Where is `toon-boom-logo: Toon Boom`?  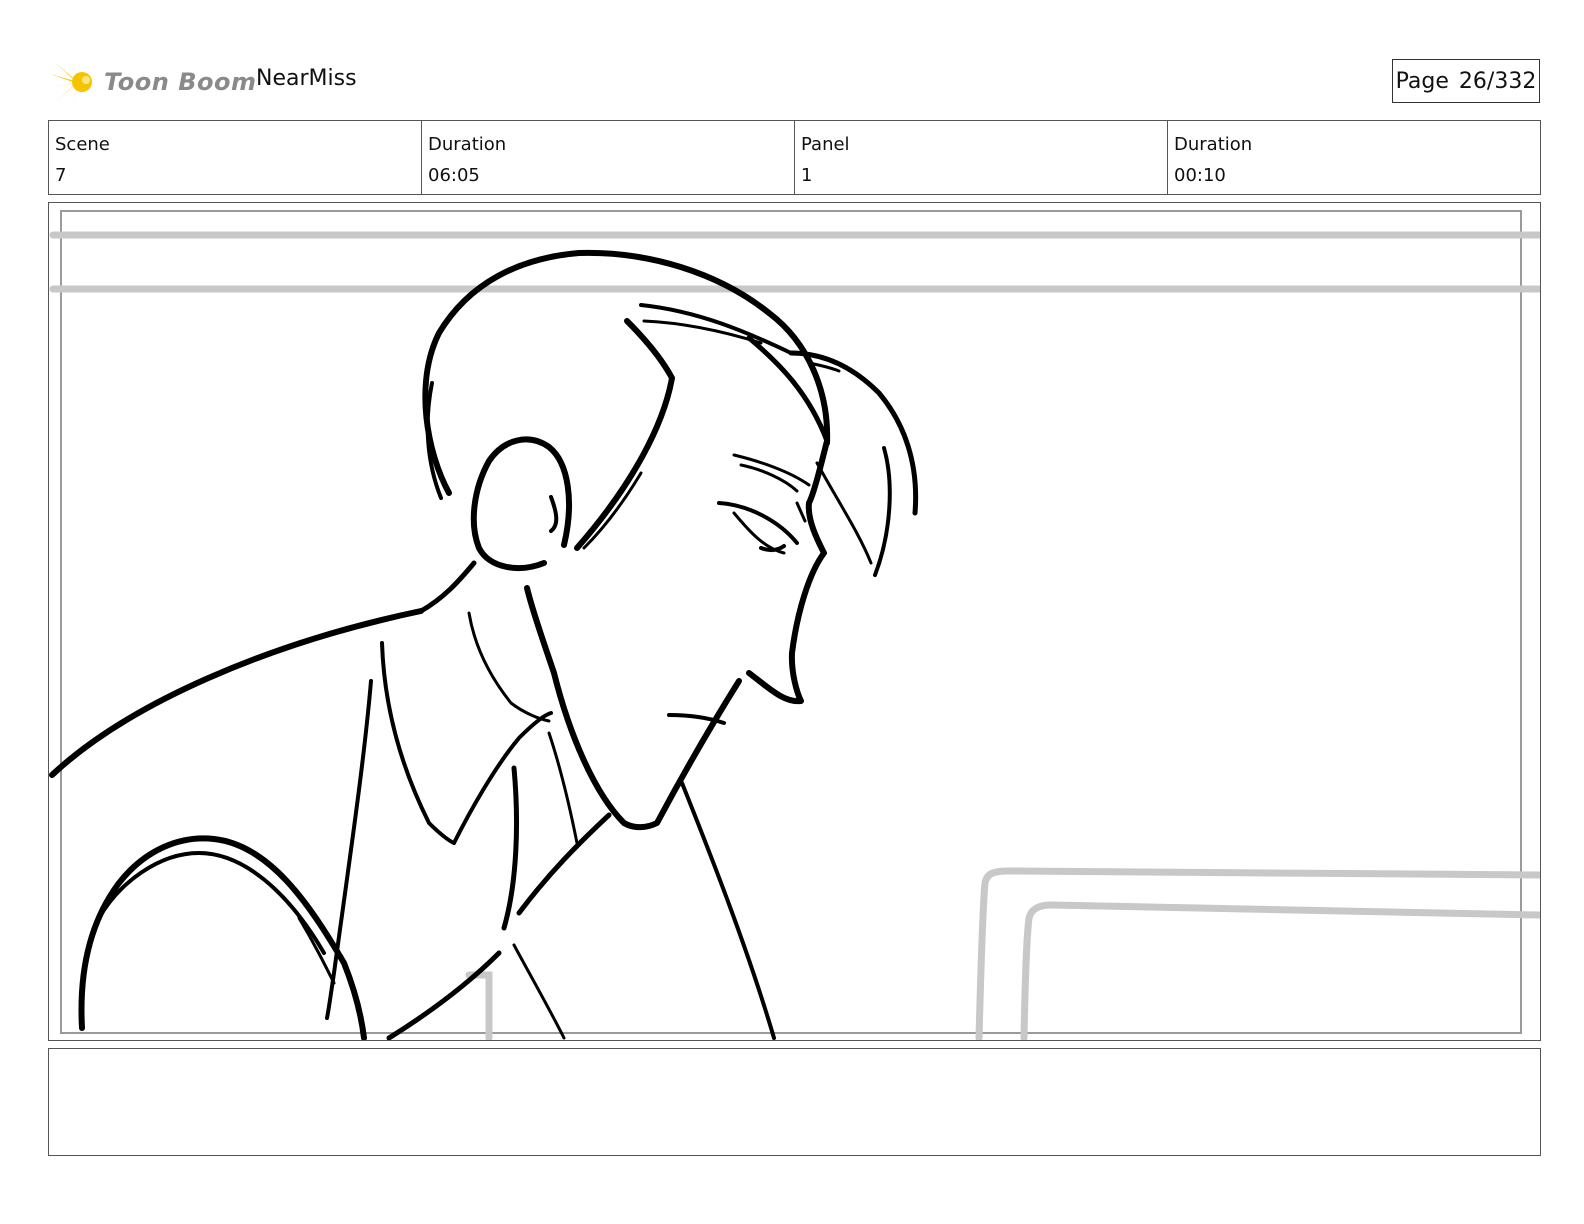
toon-boom-logo: Toon Boom is located at coordinates (153, 82).